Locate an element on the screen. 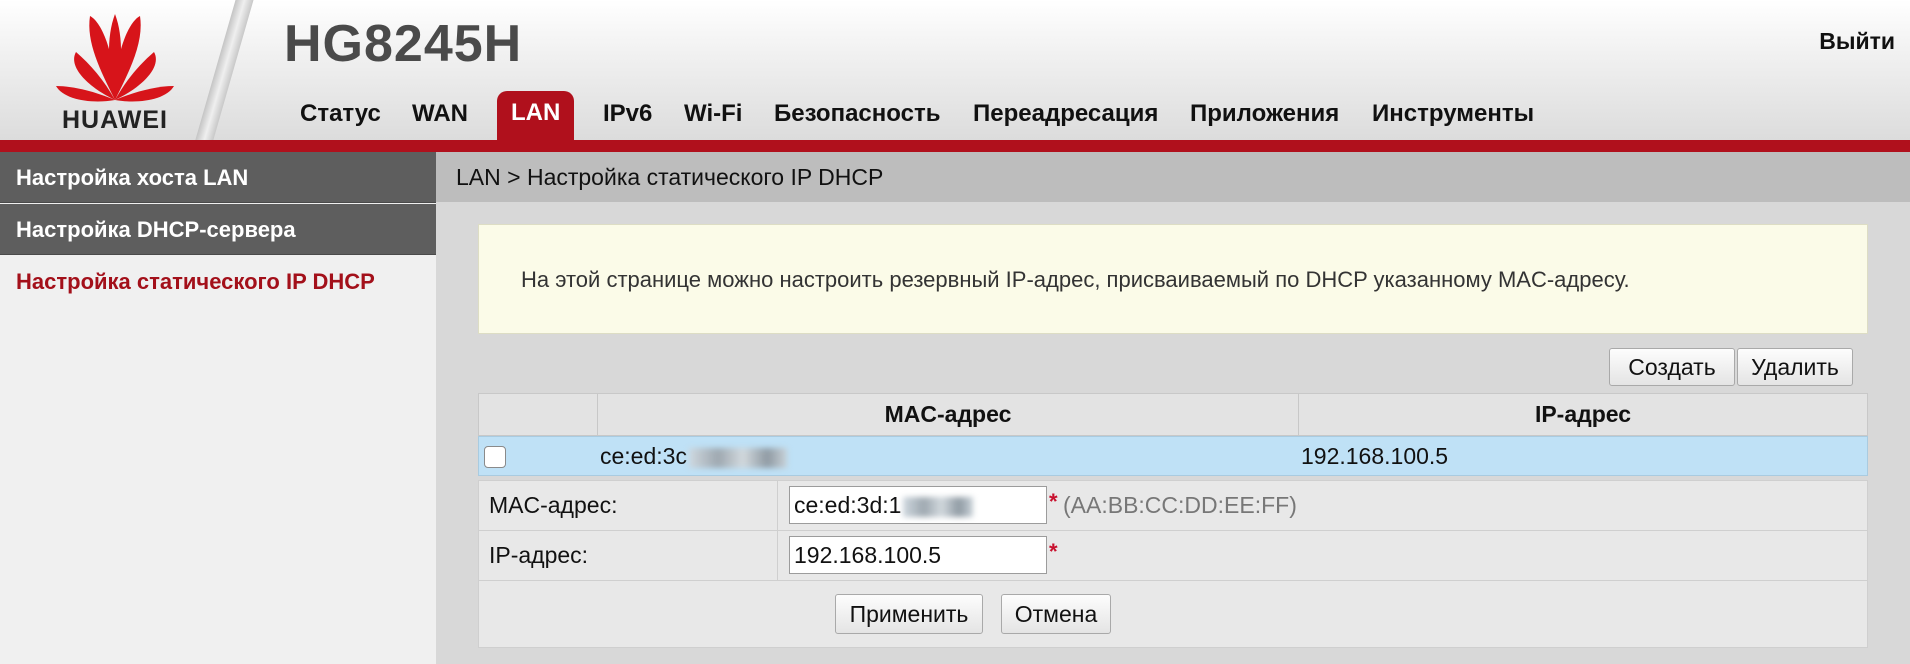  sidebar-item-lan-host: Настройка хоста LAN is located at coordinates (218, 177).